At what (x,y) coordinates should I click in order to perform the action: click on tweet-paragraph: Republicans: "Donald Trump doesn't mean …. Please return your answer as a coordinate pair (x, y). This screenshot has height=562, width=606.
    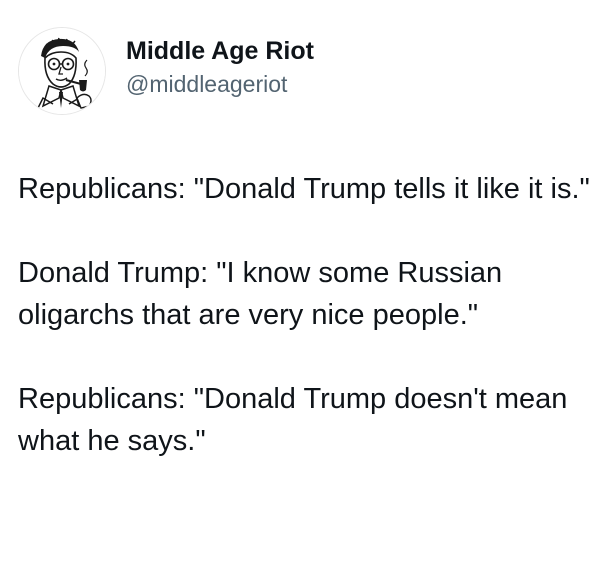
    Looking at the image, I should click on (293, 420).